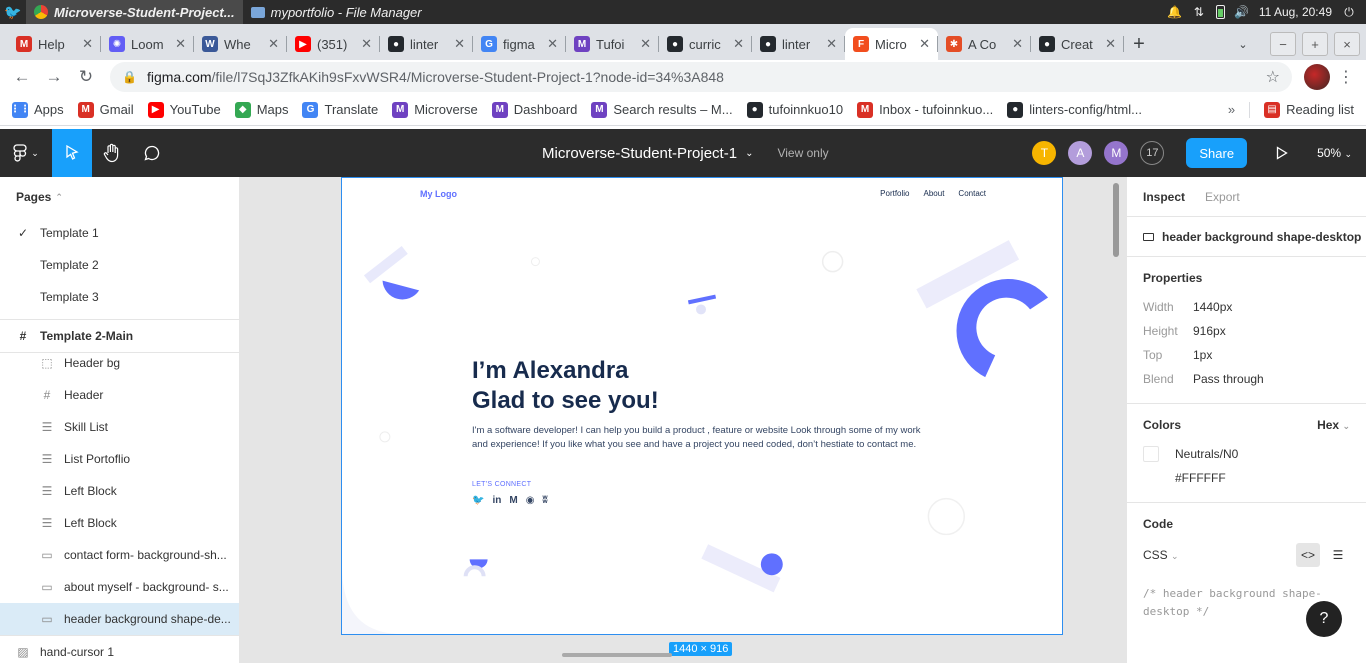  Describe the element at coordinates (105, 109) in the screenshot. I see `bookmark-item: M Gmail` at that location.